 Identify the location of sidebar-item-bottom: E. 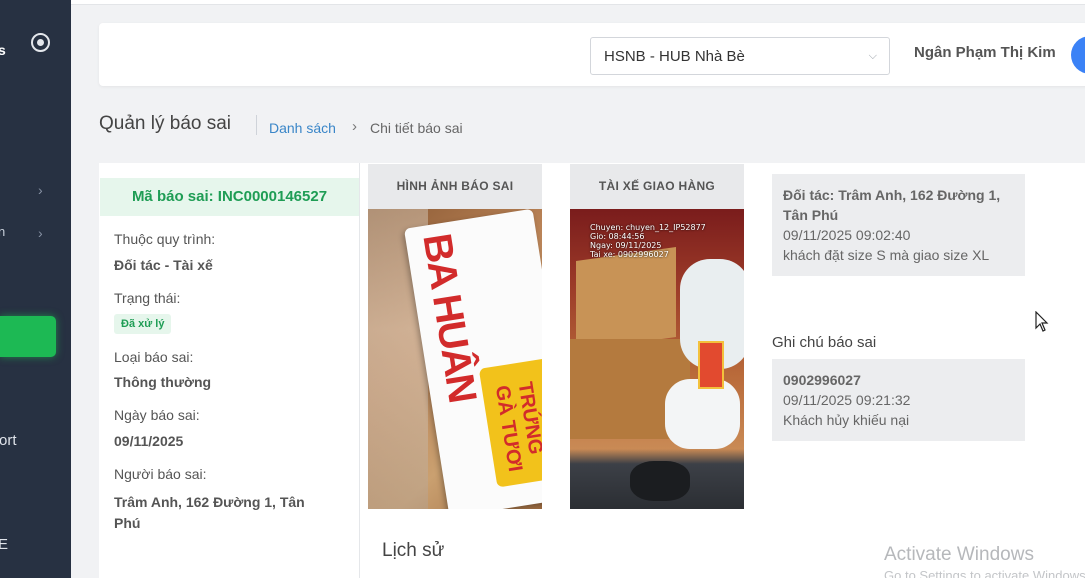
(4, 544).